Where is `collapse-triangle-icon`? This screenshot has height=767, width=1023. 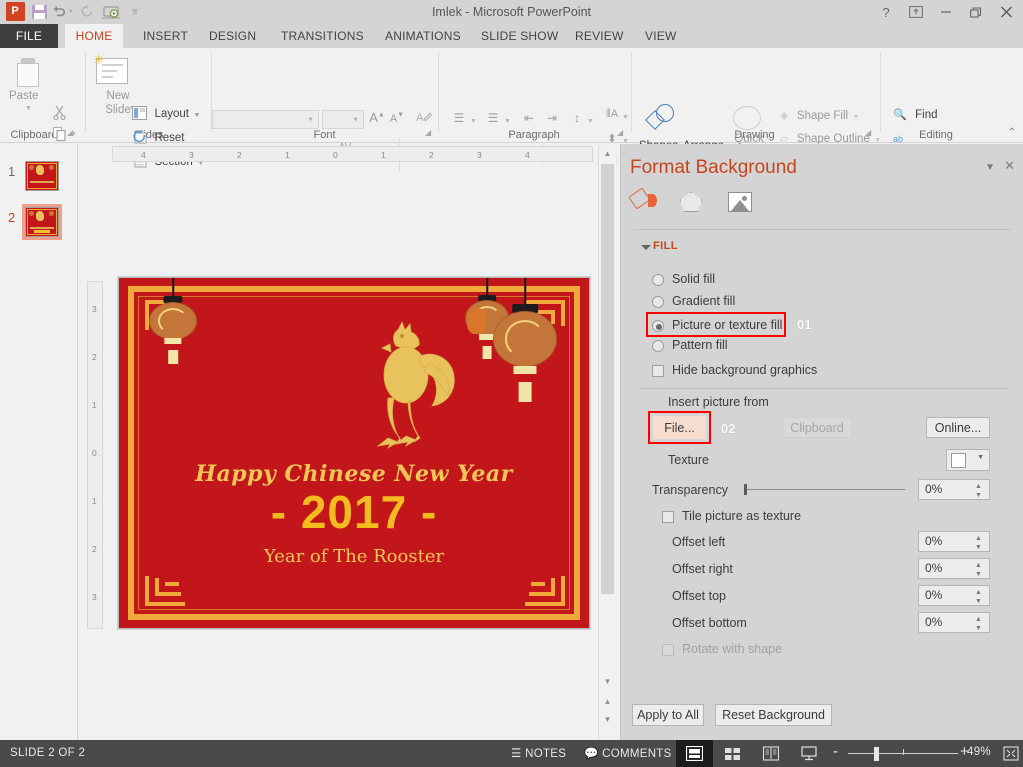 collapse-triangle-icon is located at coordinates (646, 247).